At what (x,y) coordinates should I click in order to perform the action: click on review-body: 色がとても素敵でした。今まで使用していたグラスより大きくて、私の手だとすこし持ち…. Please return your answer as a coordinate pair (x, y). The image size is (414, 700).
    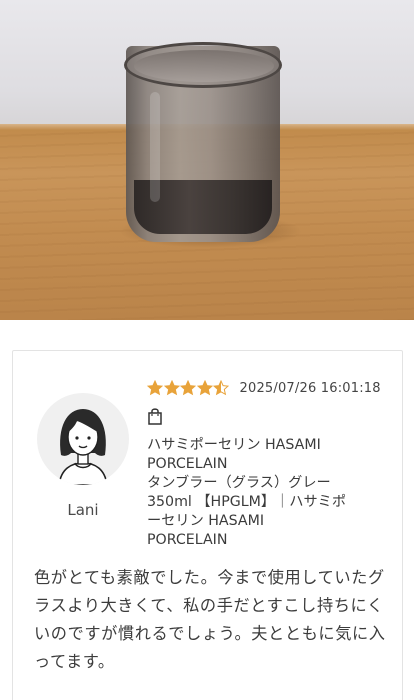
    Looking at the image, I should click on (210, 619).